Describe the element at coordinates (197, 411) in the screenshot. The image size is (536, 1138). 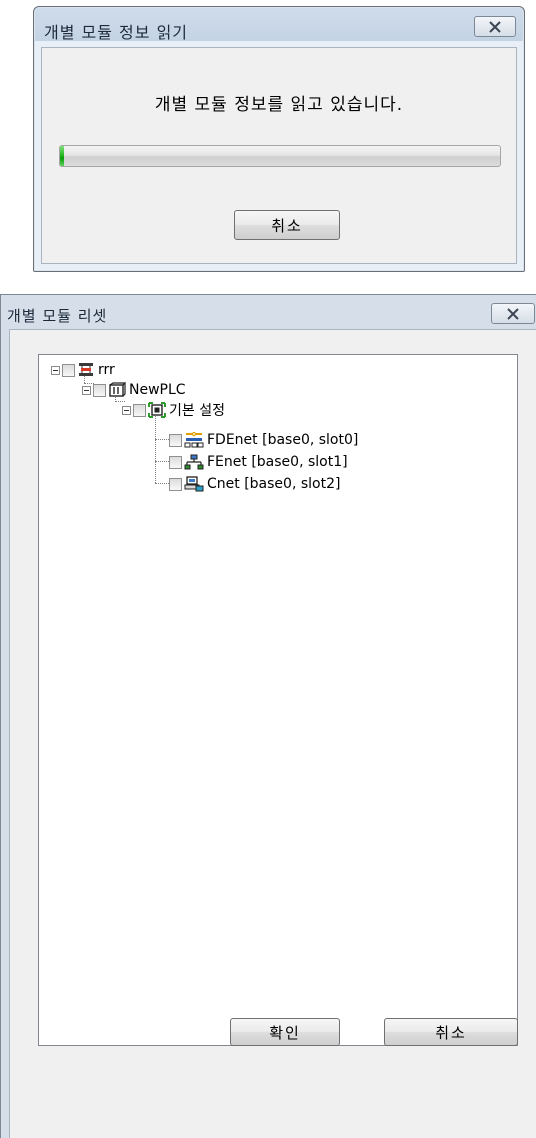
I see `tree-item-label: 기본 설정` at that location.